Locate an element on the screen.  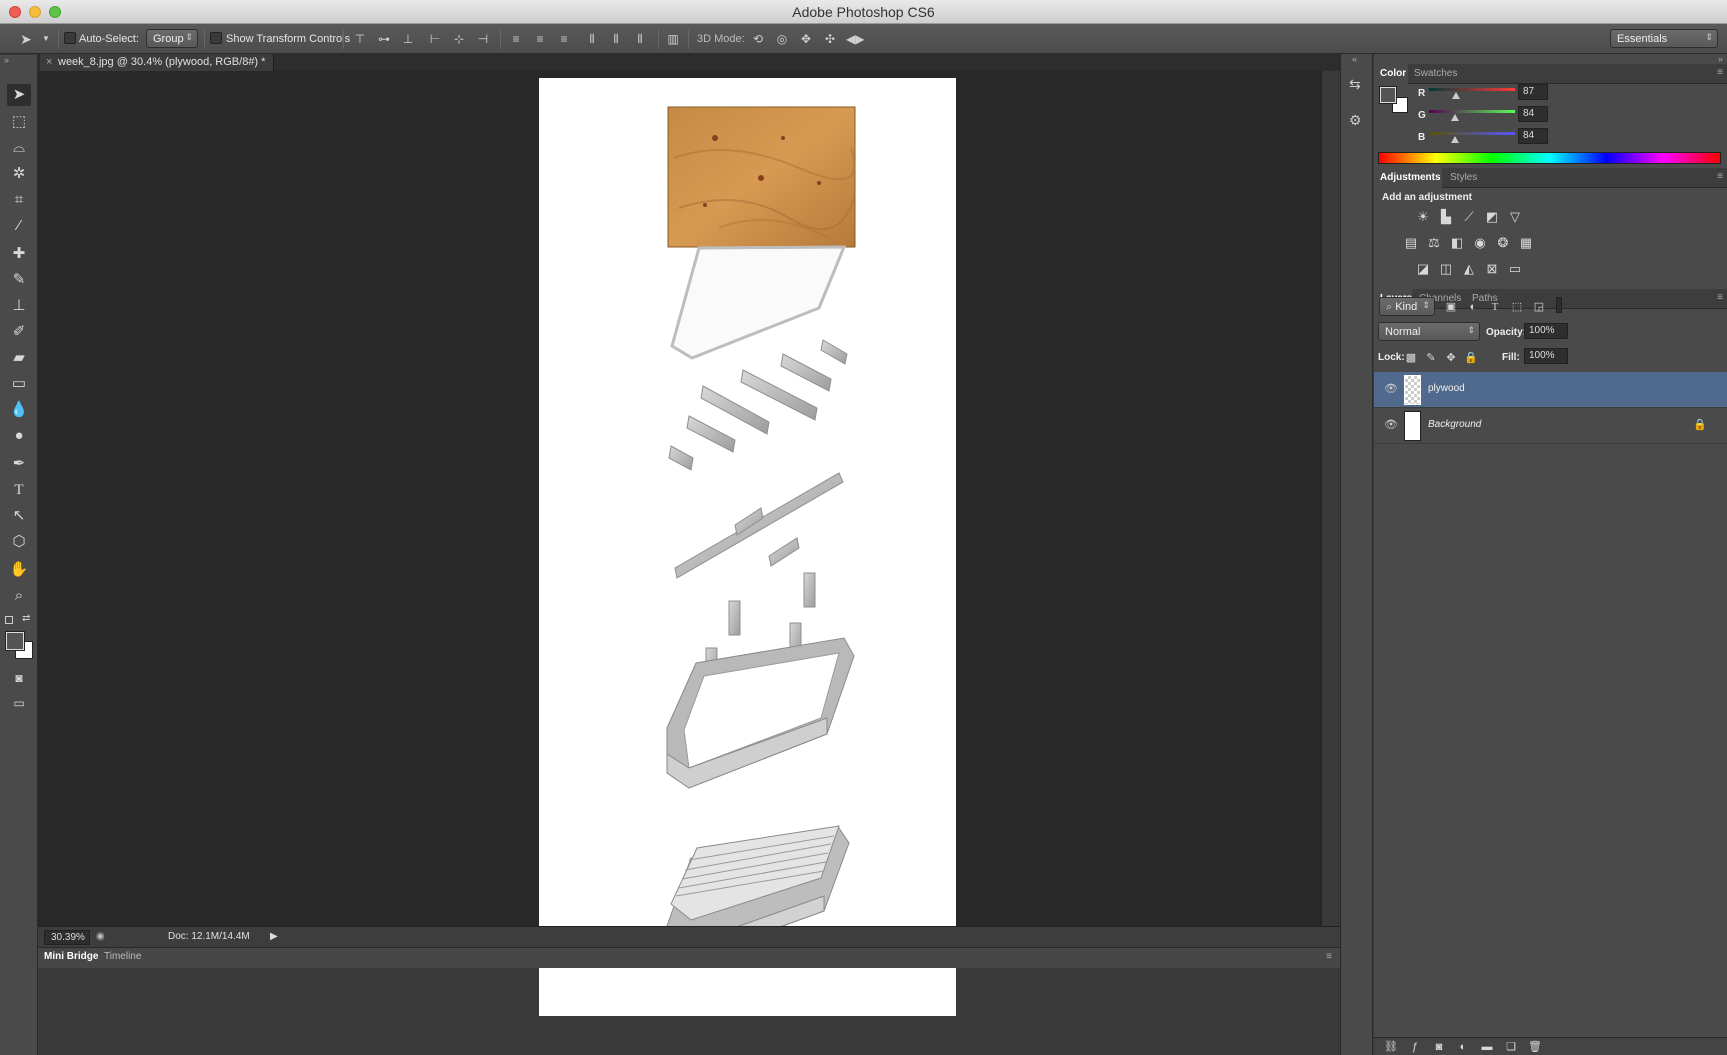
3d-slide-icon: ✣ is located at coordinates (830, 39).